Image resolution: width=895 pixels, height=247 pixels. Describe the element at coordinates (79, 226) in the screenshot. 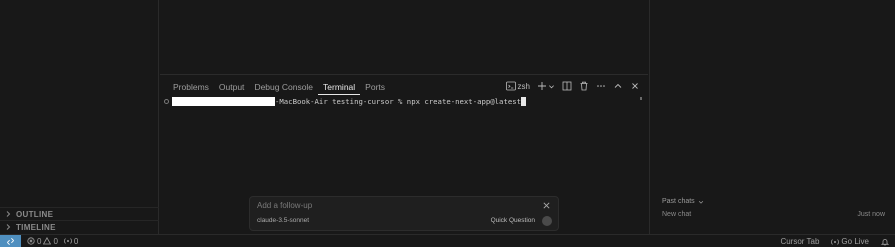

I see `timeline-section: TIMELINE` at that location.